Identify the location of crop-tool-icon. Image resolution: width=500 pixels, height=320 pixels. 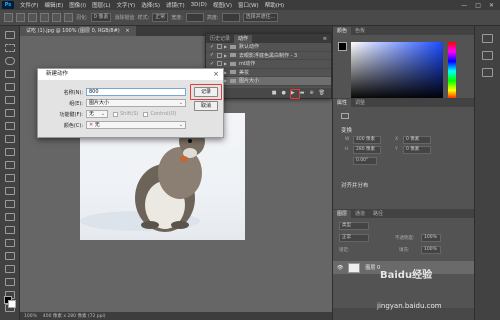
(10, 87).